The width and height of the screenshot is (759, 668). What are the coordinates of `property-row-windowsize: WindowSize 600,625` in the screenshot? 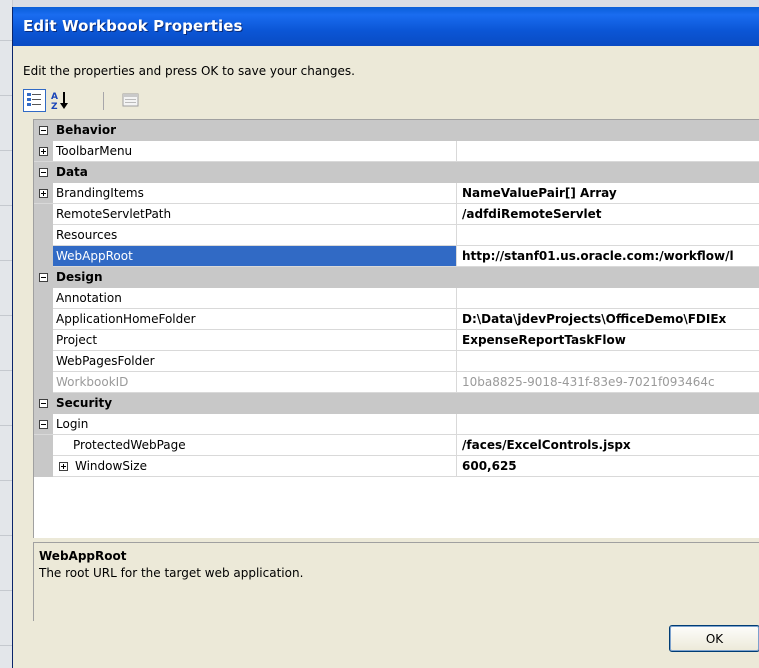 It's located at (396, 466).